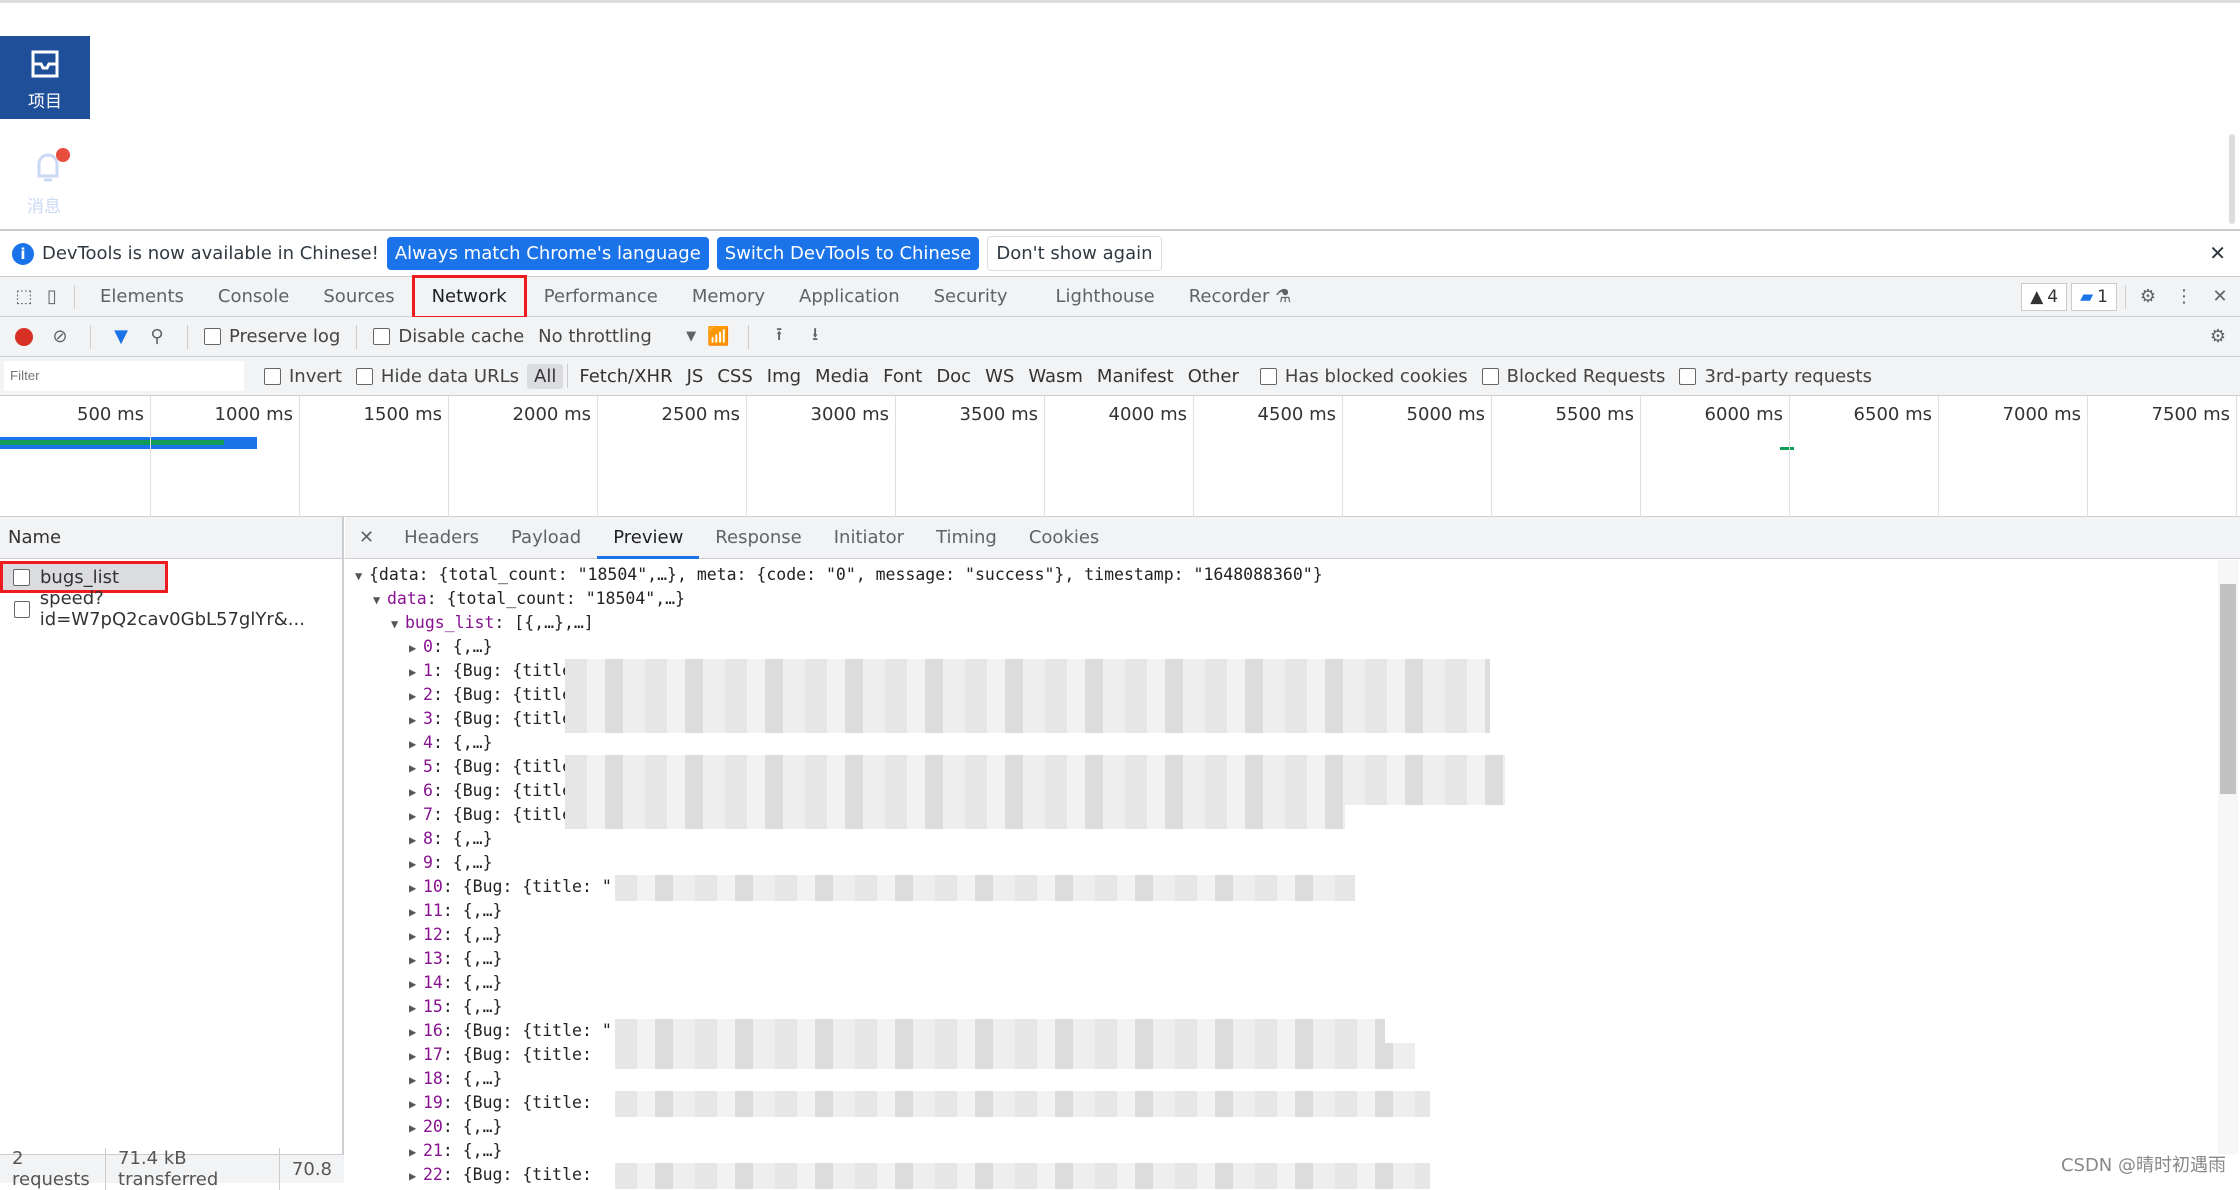 This screenshot has height=1190, width=2240. Describe the element at coordinates (1292, 863) in the screenshot. I see `tree-node-item: ▶ 9: {,…}` at that location.